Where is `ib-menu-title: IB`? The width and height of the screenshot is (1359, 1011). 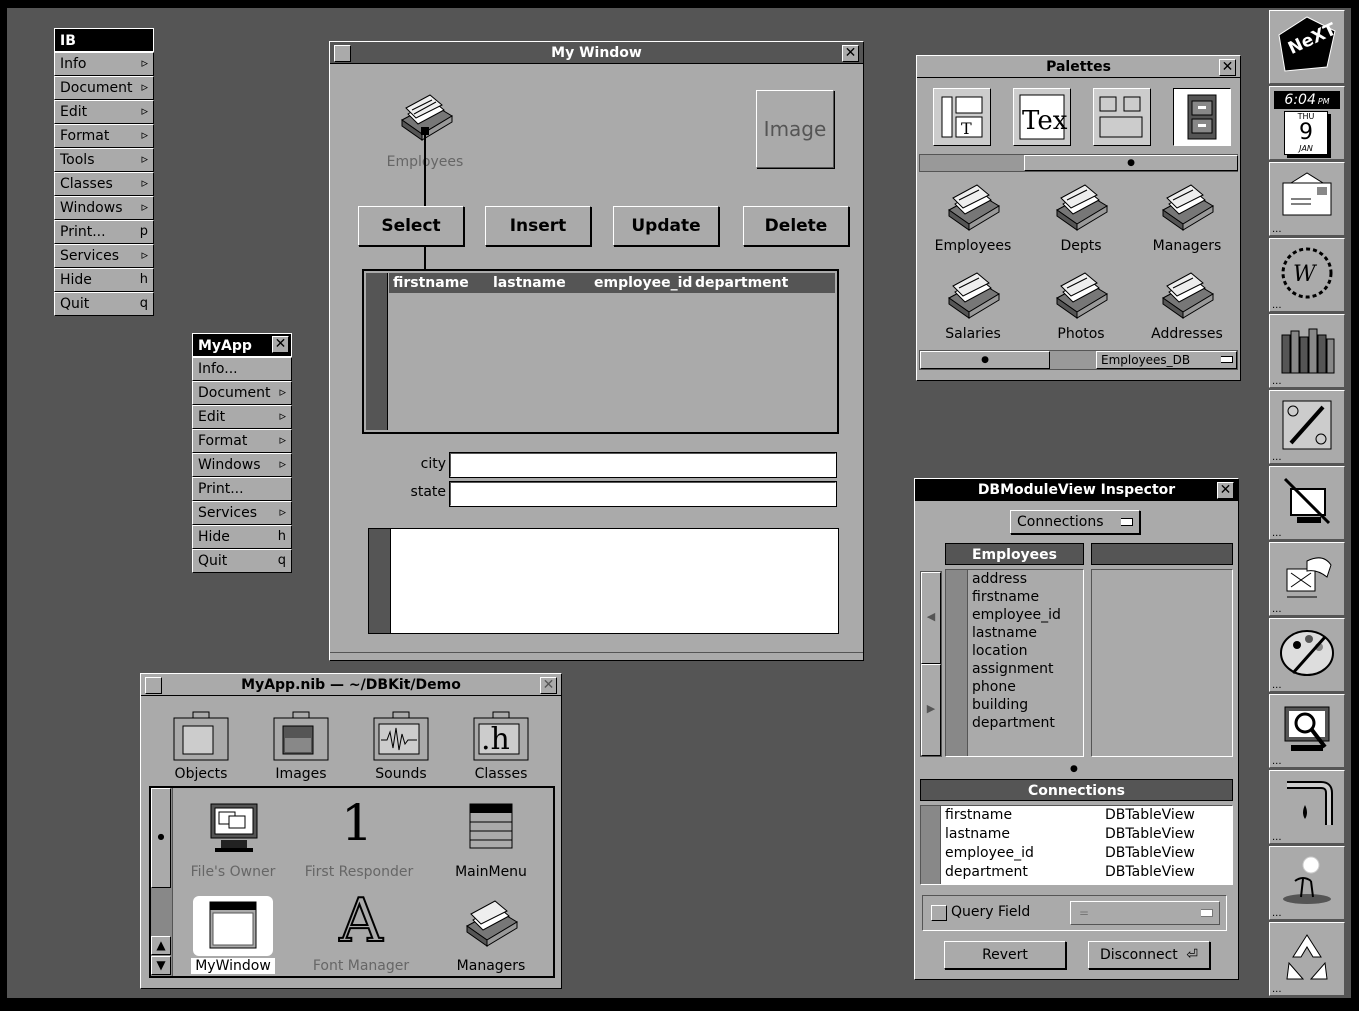
ib-menu-title: IB is located at coordinates (104, 40).